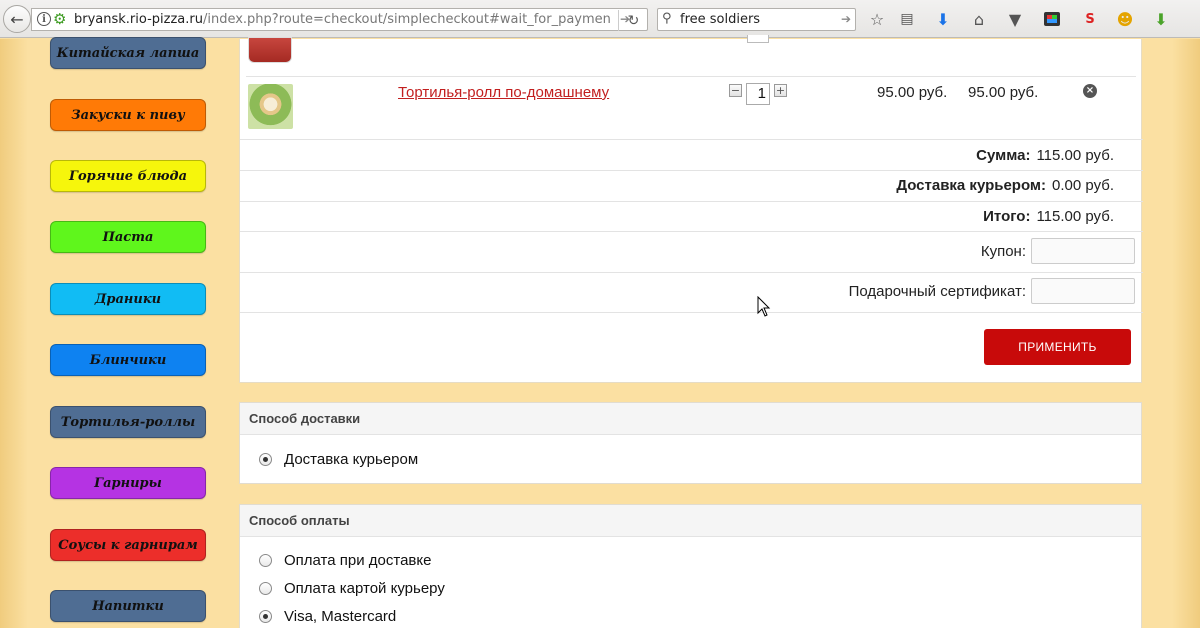 Image resolution: width=1200 pixels, height=628 pixels. What do you see at coordinates (1003, 251) in the screenshot?
I see `coupon-label: Купон:` at bounding box center [1003, 251].